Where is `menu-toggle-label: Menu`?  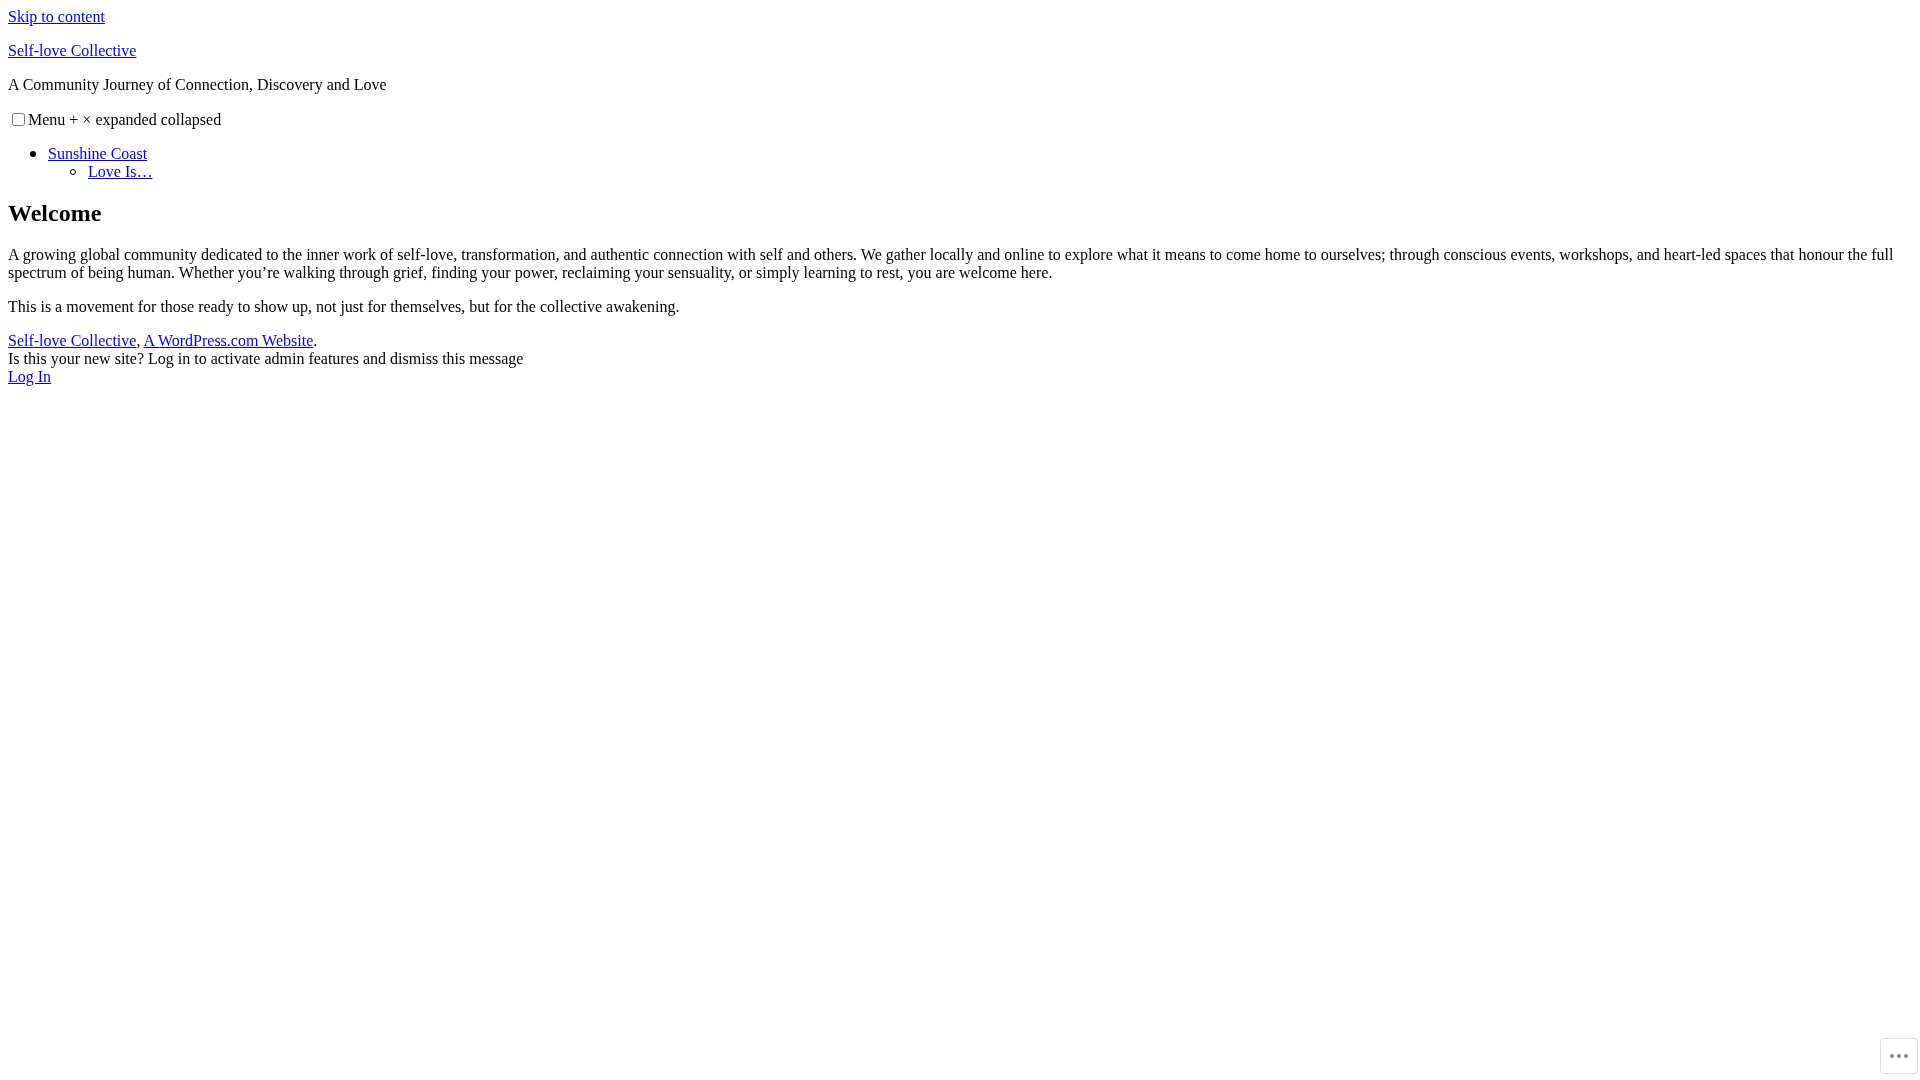
menu-toggle-label: Menu is located at coordinates (47, 119).